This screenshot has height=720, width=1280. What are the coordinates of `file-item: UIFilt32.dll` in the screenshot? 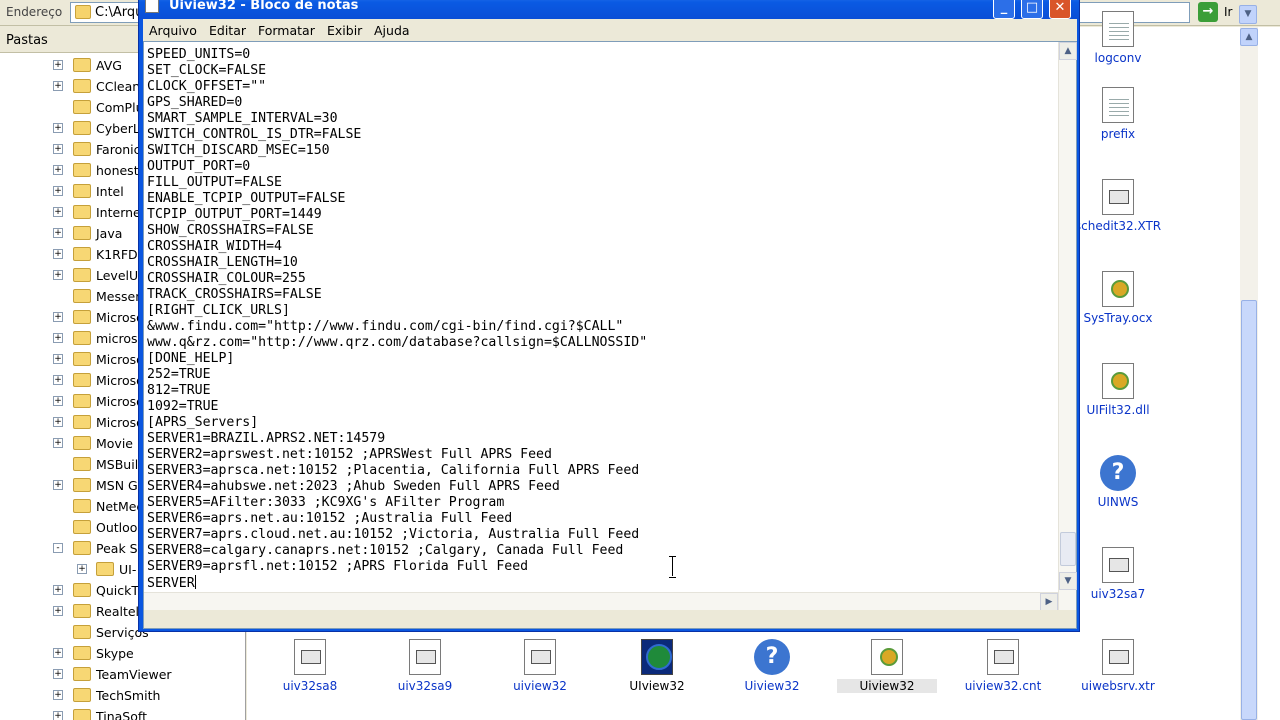 It's located at (1118, 390).